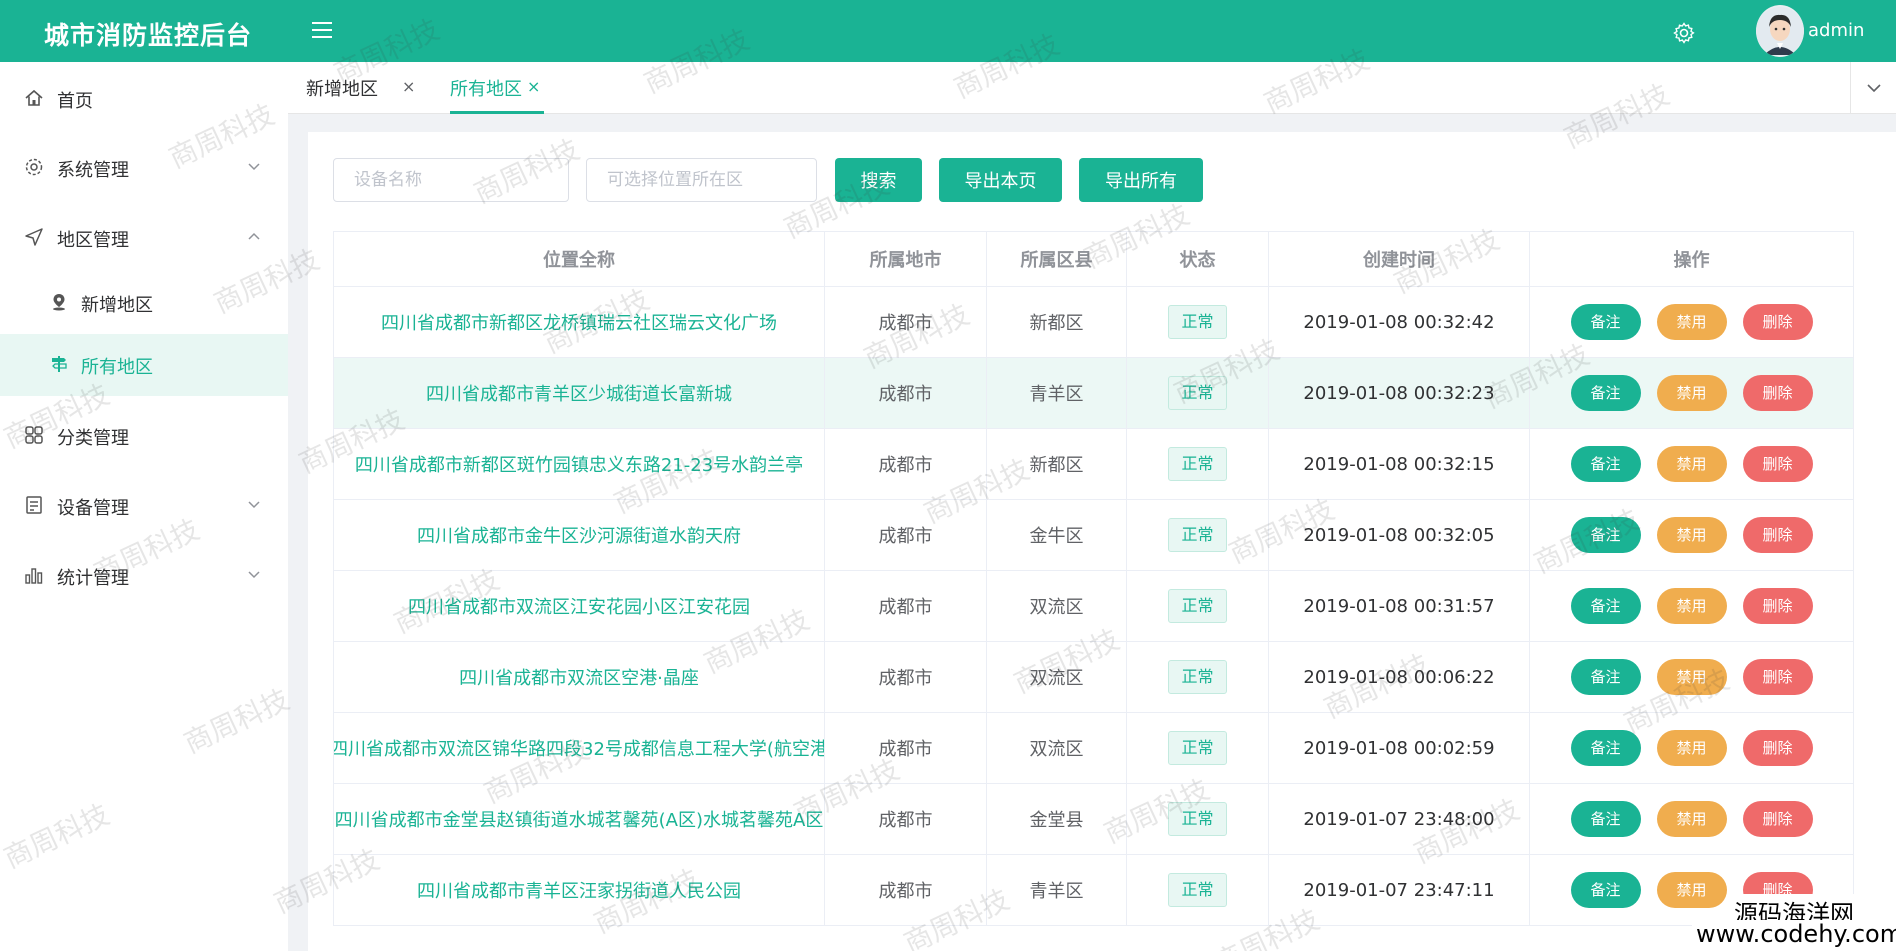  What do you see at coordinates (579, 322) in the screenshot?
I see `location-link: 四川省成都市新都区龙桥镇瑞云社区瑞云文化广场` at bounding box center [579, 322].